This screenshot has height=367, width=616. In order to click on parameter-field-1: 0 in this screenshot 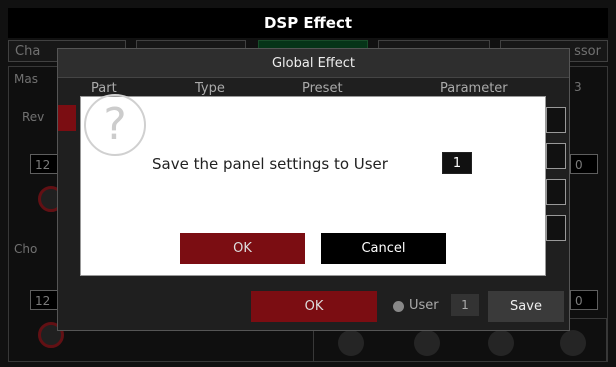, I will do `click(584, 164)`.